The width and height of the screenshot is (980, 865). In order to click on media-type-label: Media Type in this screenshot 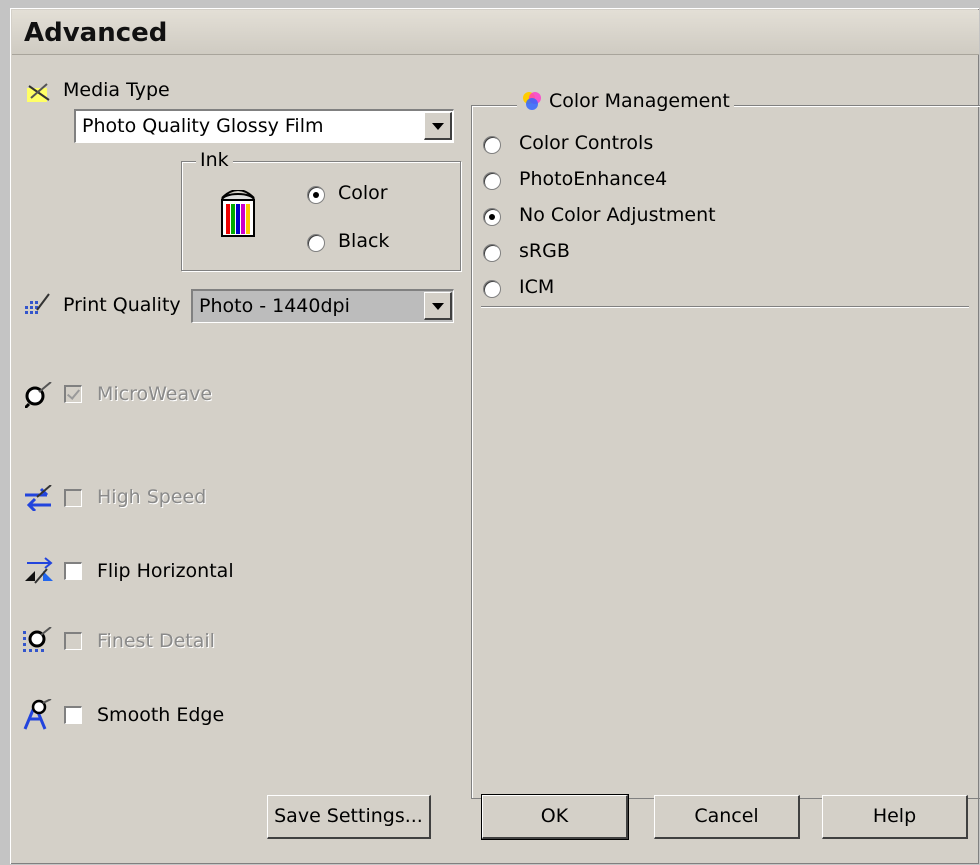, I will do `click(116, 90)`.